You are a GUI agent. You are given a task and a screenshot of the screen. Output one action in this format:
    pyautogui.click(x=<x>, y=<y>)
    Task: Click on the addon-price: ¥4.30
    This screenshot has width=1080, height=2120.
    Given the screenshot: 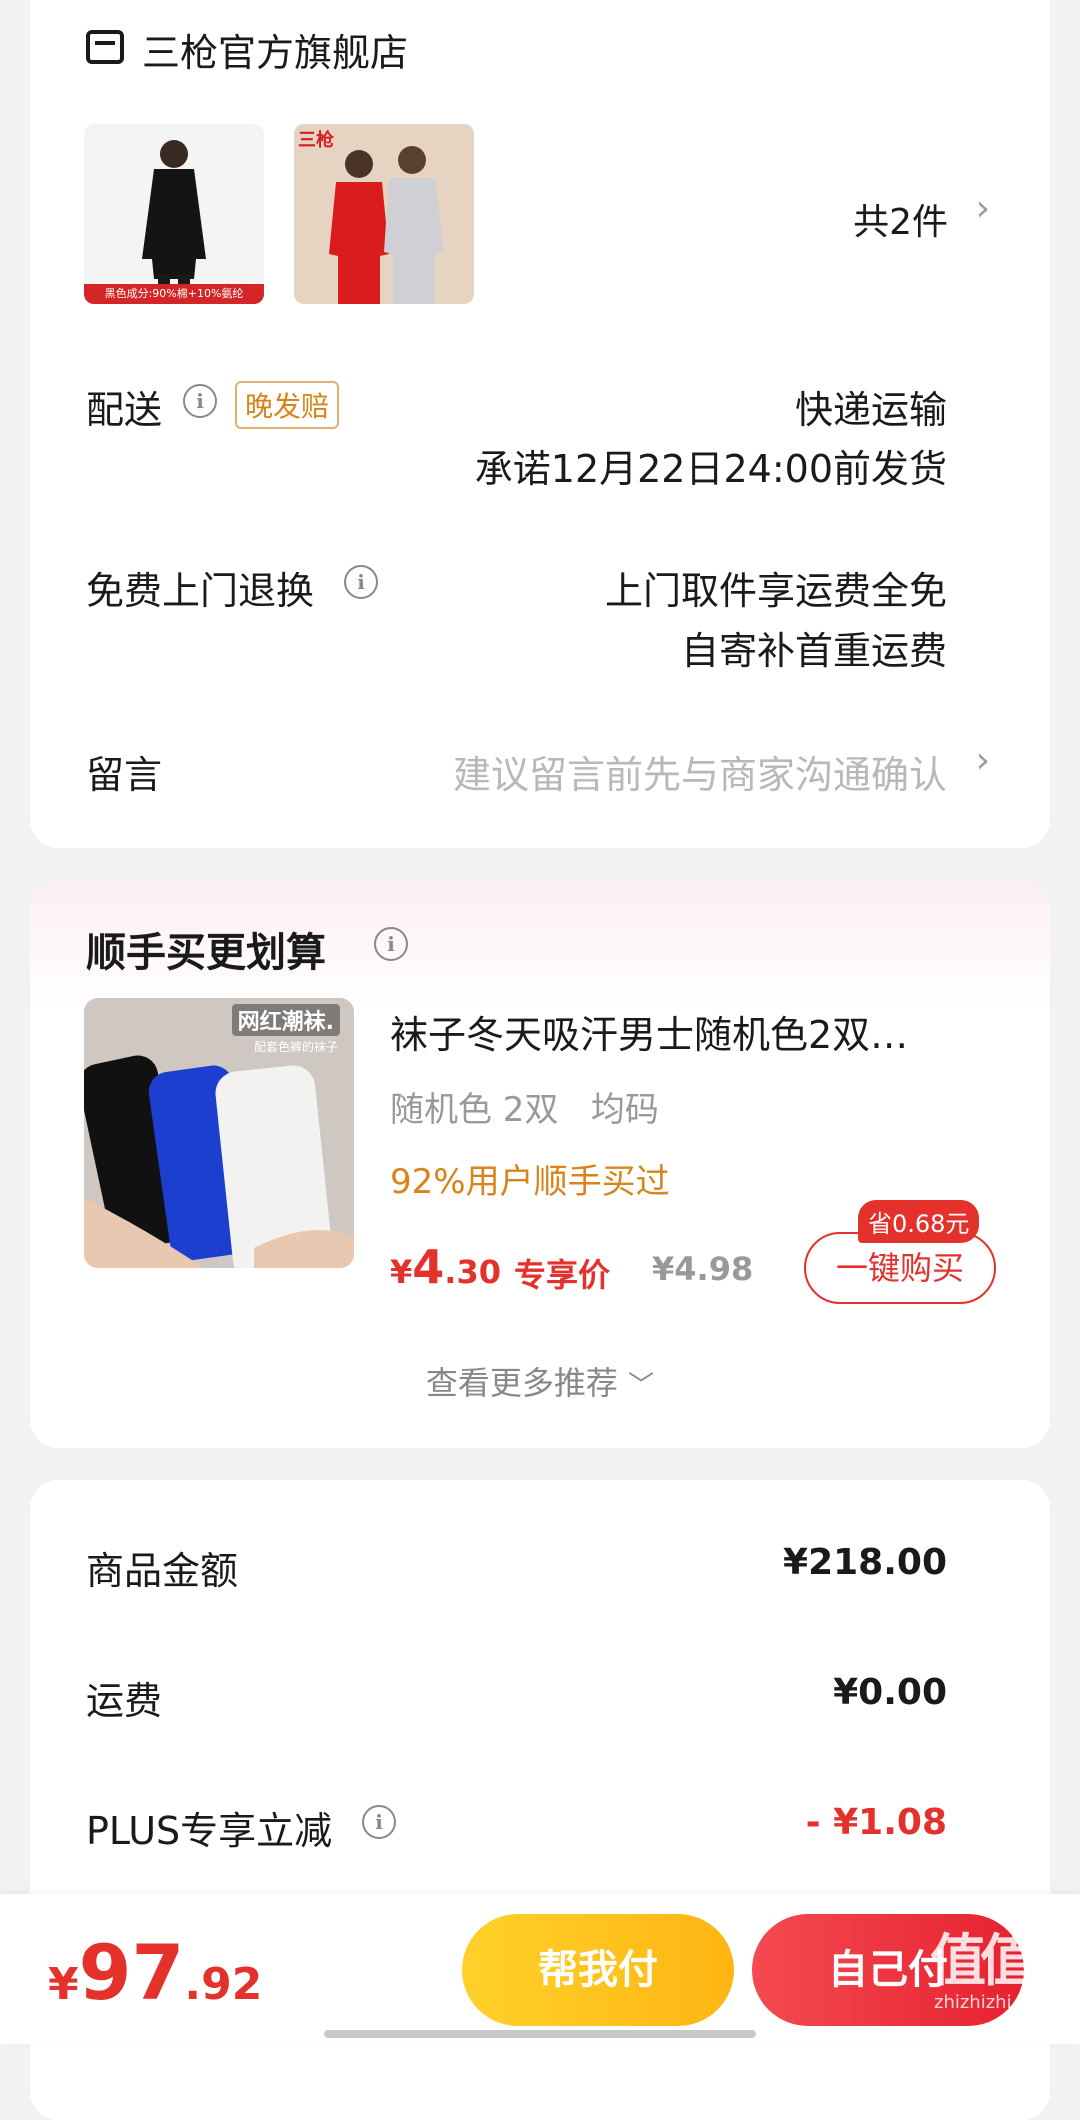 What is the action you would take?
    pyautogui.click(x=445, y=1267)
    